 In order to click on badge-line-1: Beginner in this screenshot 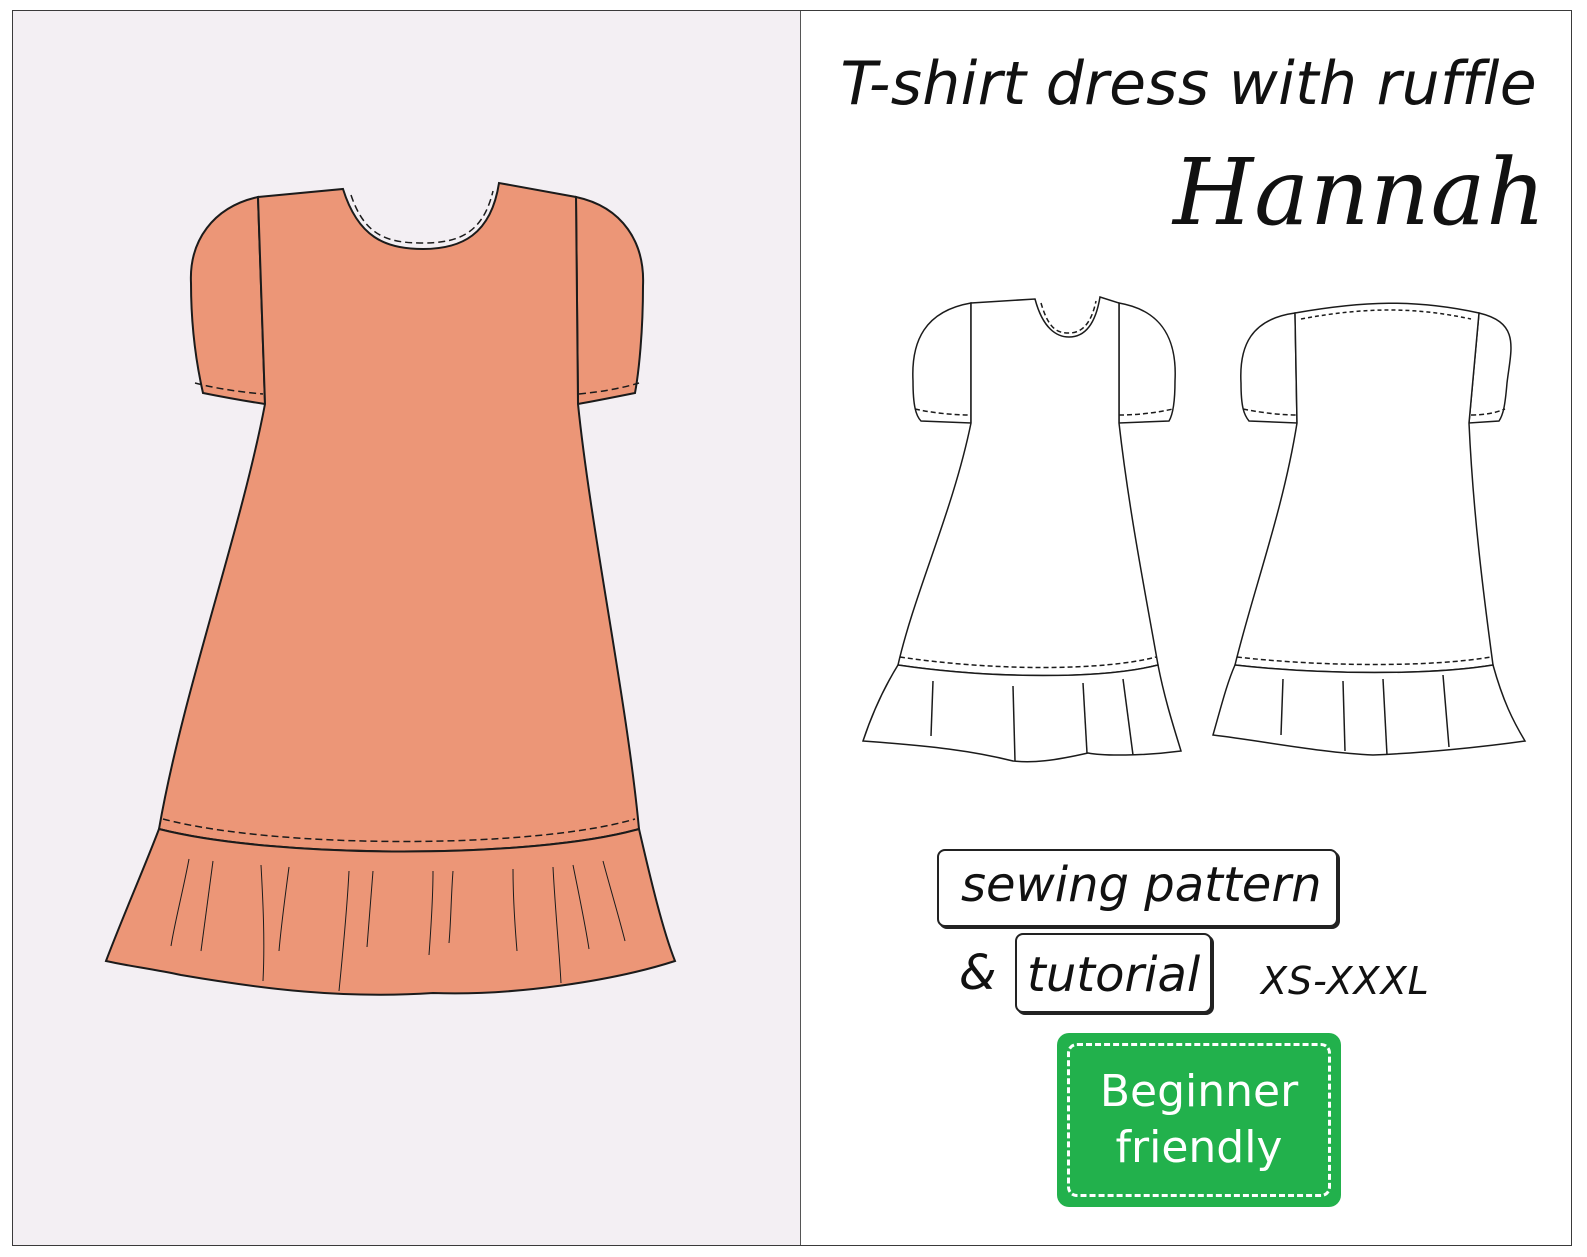, I will do `click(1199, 1091)`.